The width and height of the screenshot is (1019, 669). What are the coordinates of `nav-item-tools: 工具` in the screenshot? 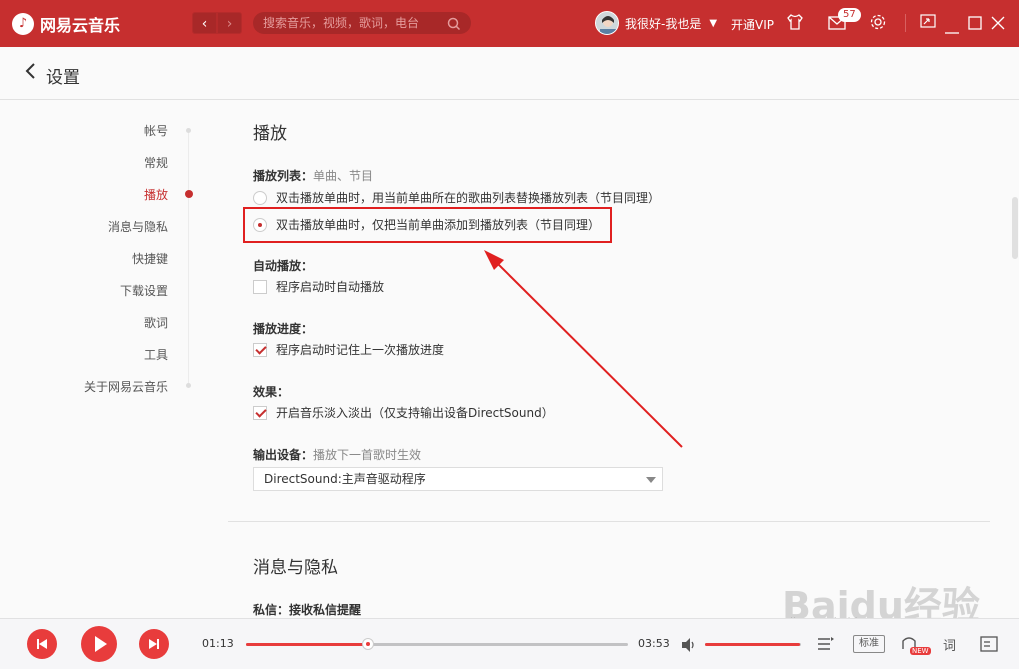 It's located at (156, 354).